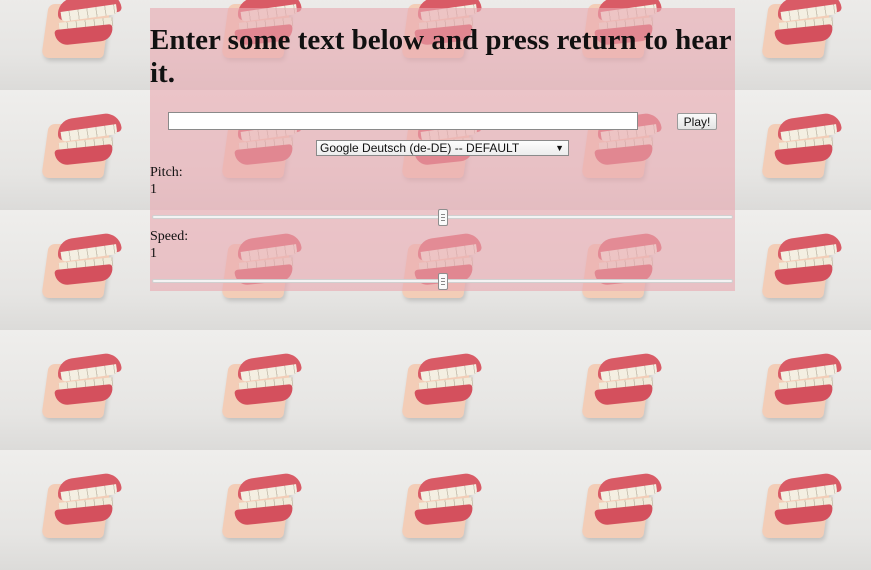  What do you see at coordinates (166, 172) in the screenshot?
I see `pitch-label: Pitch:` at bounding box center [166, 172].